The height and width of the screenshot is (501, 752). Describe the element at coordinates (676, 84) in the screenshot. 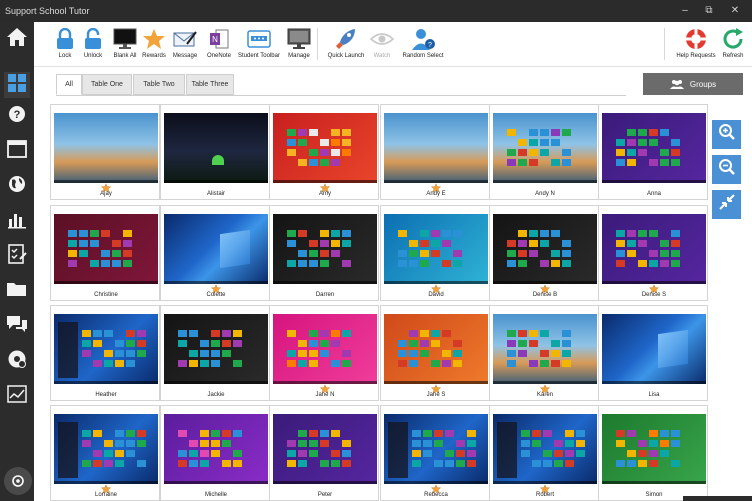

I see `group-icon` at that location.